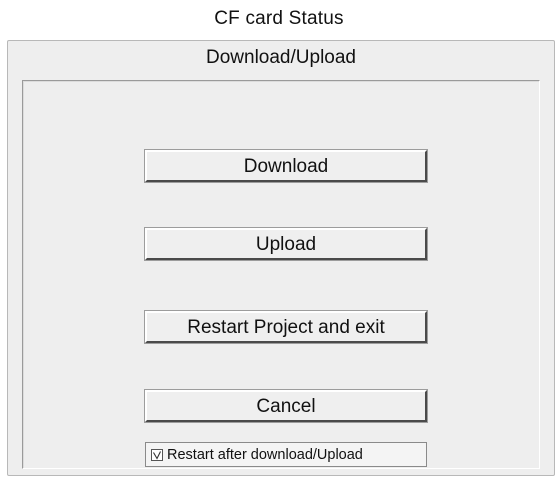 Image resolution: width=558 pixels, height=483 pixels. What do you see at coordinates (281, 57) in the screenshot?
I see `dialog-header: Download/Upload` at bounding box center [281, 57].